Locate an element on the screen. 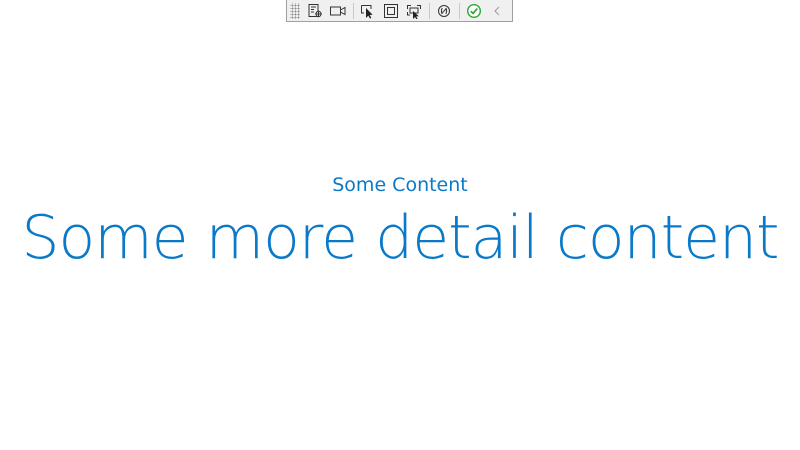 The image size is (800, 450). hot-reload-status-button is located at coordinates (474, 11).